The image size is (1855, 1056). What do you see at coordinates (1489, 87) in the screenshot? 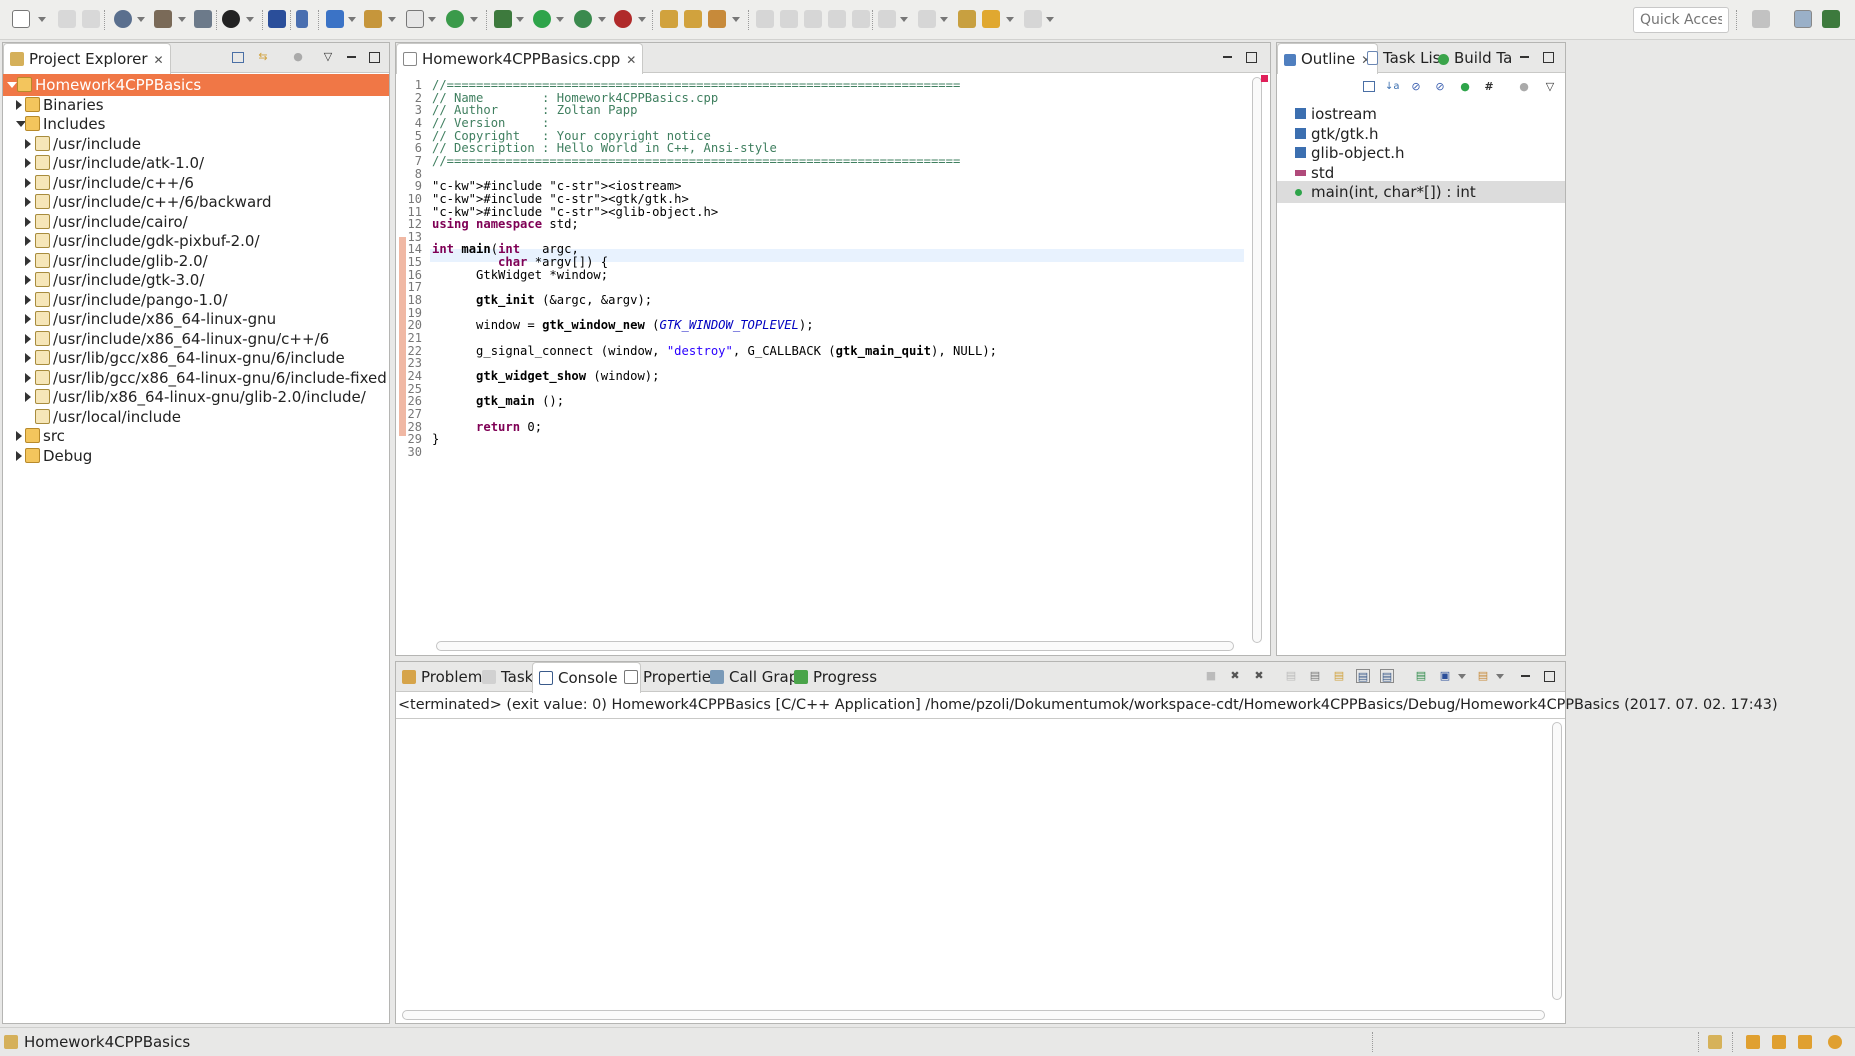
I see `hide-includes-icon: #` at bounding box center [1489, 87].